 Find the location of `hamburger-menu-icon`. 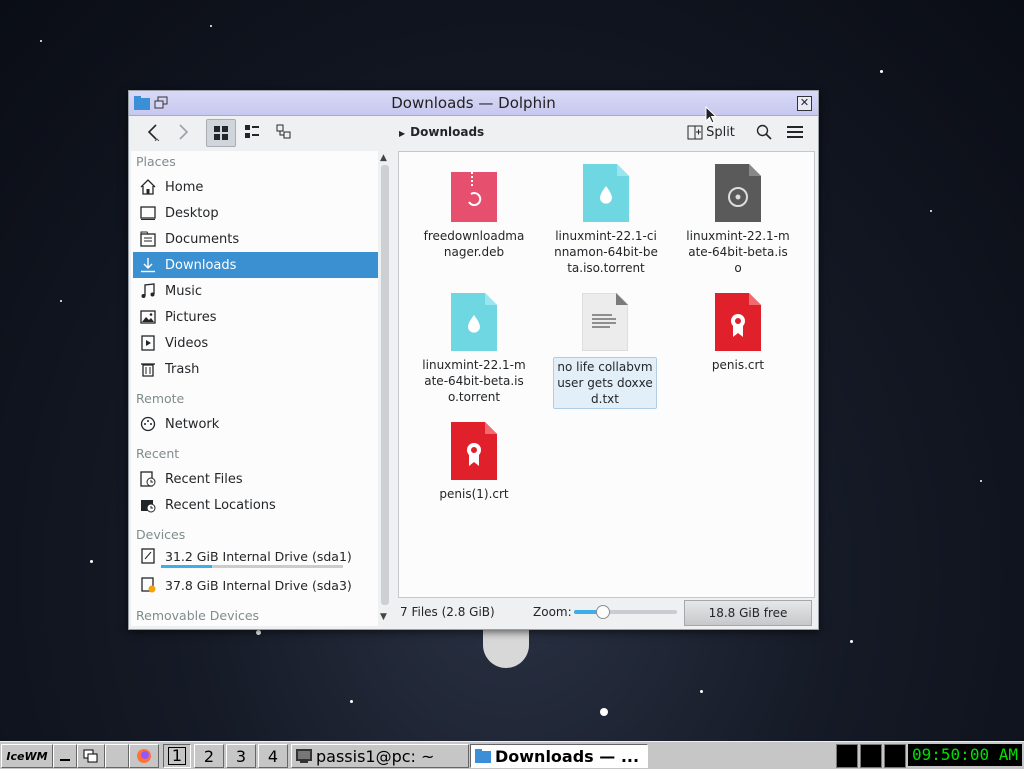

hamburger-menu-icon is located at coordinates (795, 132).